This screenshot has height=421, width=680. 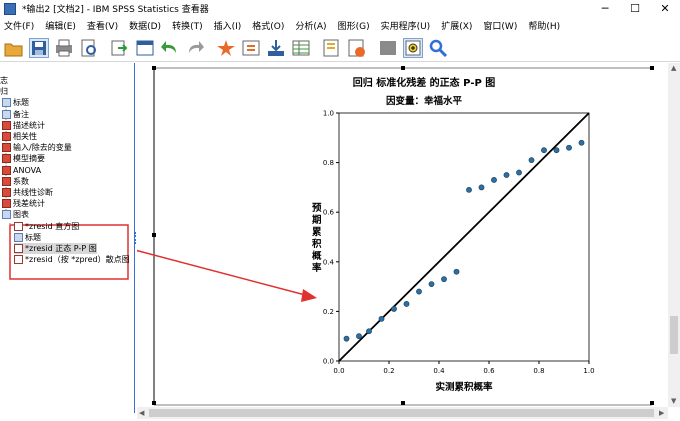 What do you see at coordinates (673, 401) in the screenshot?
I see `scroll-down-icon: ▼` at bounding box center [673, 401].